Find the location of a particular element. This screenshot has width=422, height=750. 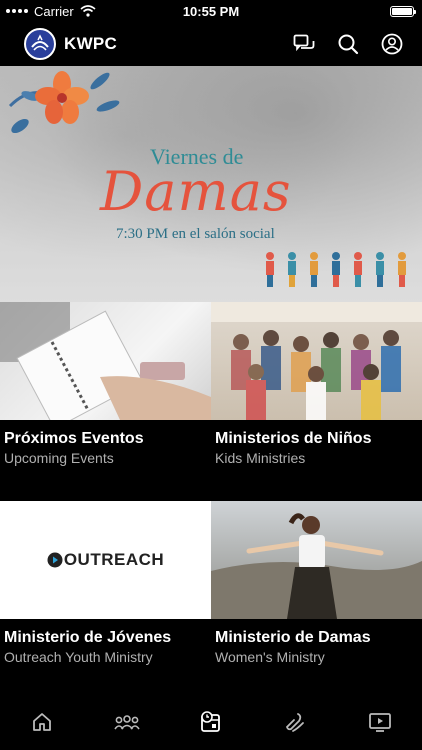

battery-icon is located at coordinates (403, 11).